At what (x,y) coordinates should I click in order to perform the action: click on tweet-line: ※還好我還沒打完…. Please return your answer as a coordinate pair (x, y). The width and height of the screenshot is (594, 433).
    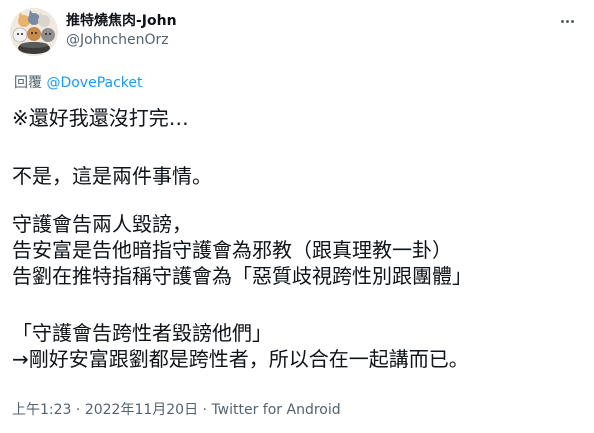
    Looking at the image, I should click on (100, 118).